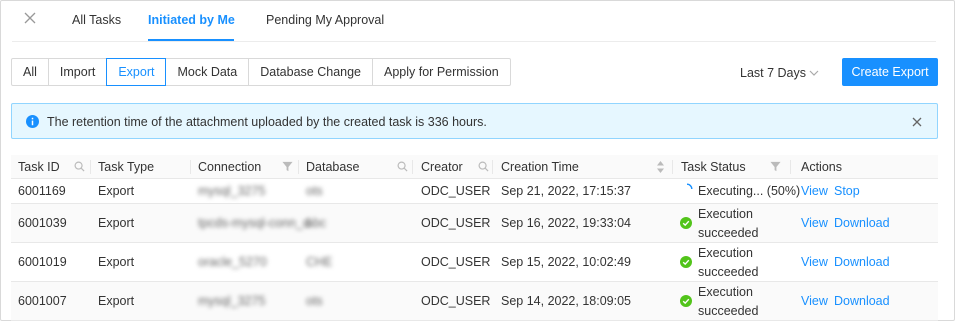 The image size is (955, 321). What do you see at coordinates (77, 72) in the screenshot?
I see `filter-import: Import` at bounding box center [77, 72].